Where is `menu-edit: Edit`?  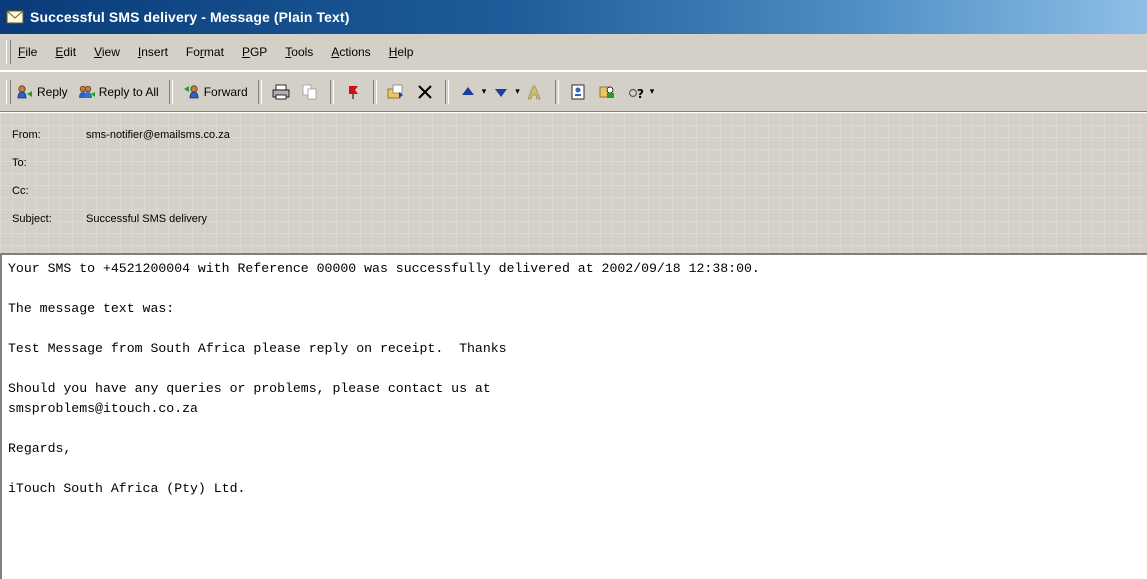
menu-edit: Edit is located at coordinates (65, 52).